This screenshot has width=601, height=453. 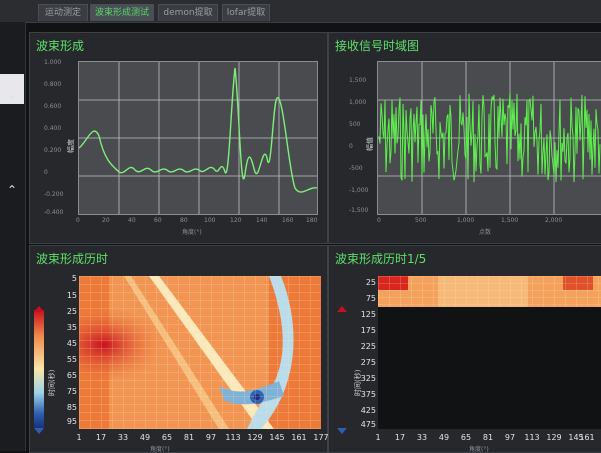 I want to click on y-tick: -0.200, so click(x=54, y=194).